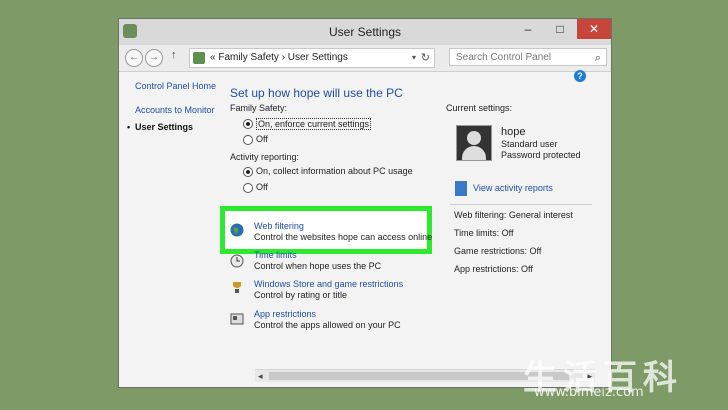  What do you see at coordinates (580, 76) in the screenshot?
I see `help-icon: ?` at bounding box center [580, 76].